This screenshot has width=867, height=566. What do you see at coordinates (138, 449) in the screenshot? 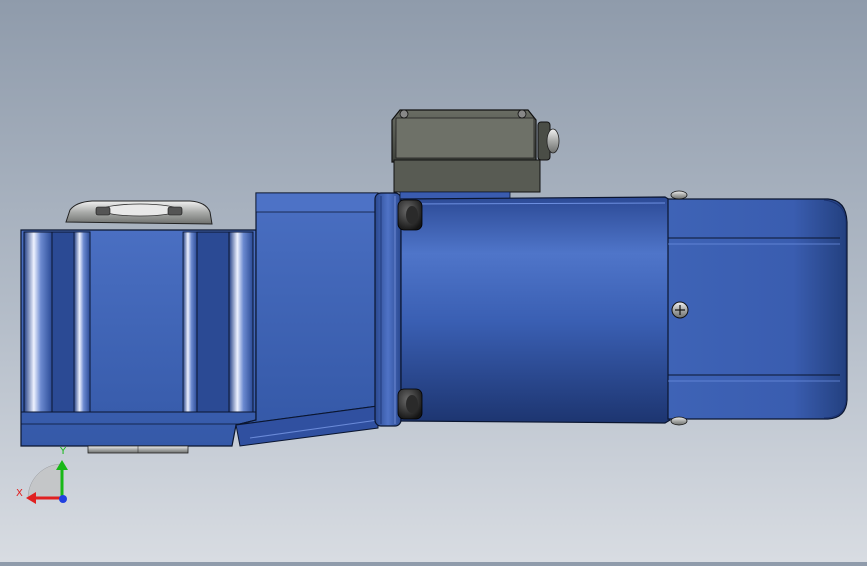
I see `bottom-shaft-stub` at bounding box center [138, 449].